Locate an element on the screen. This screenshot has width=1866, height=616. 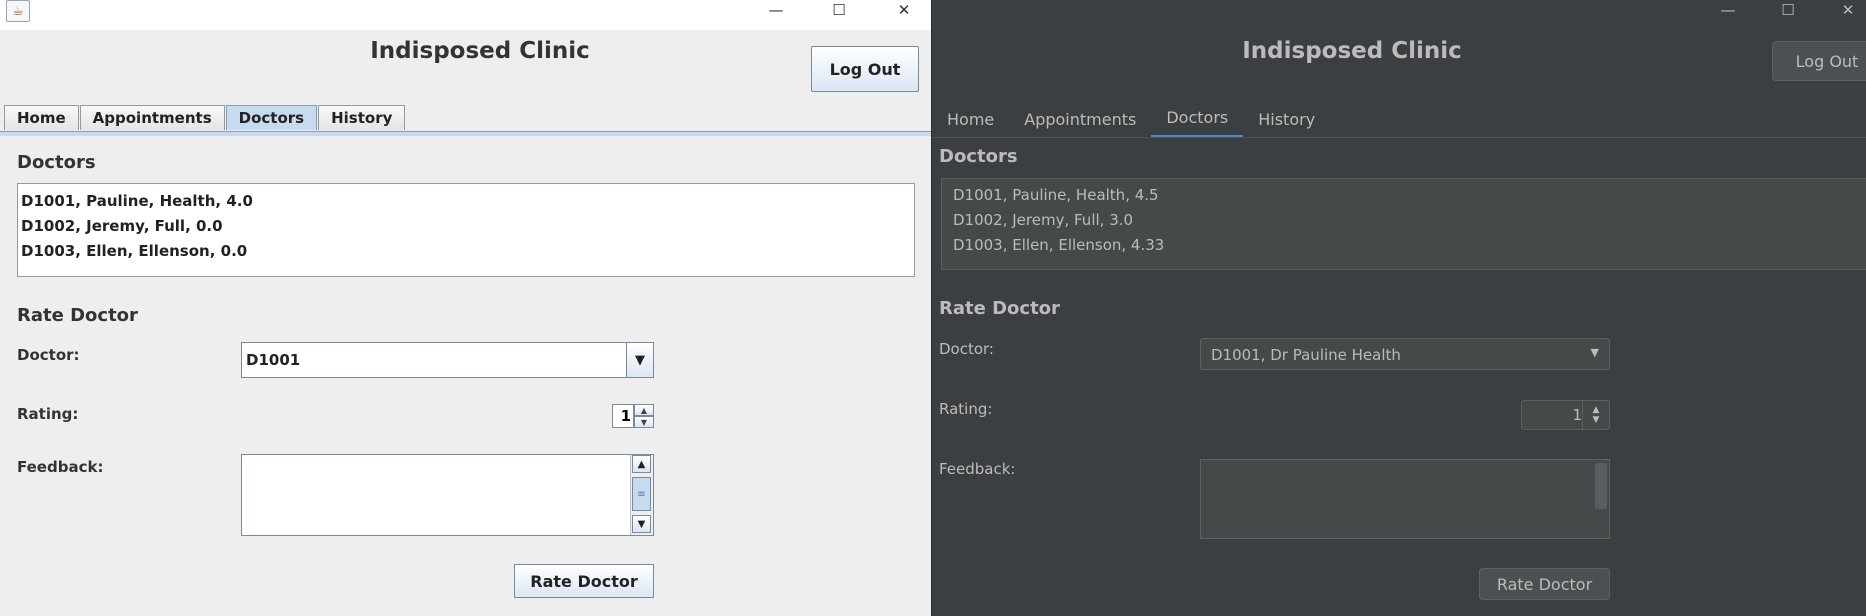
doctor-select-value: D1001, Dr Pauline Health is located at coordinates (1306, 355).